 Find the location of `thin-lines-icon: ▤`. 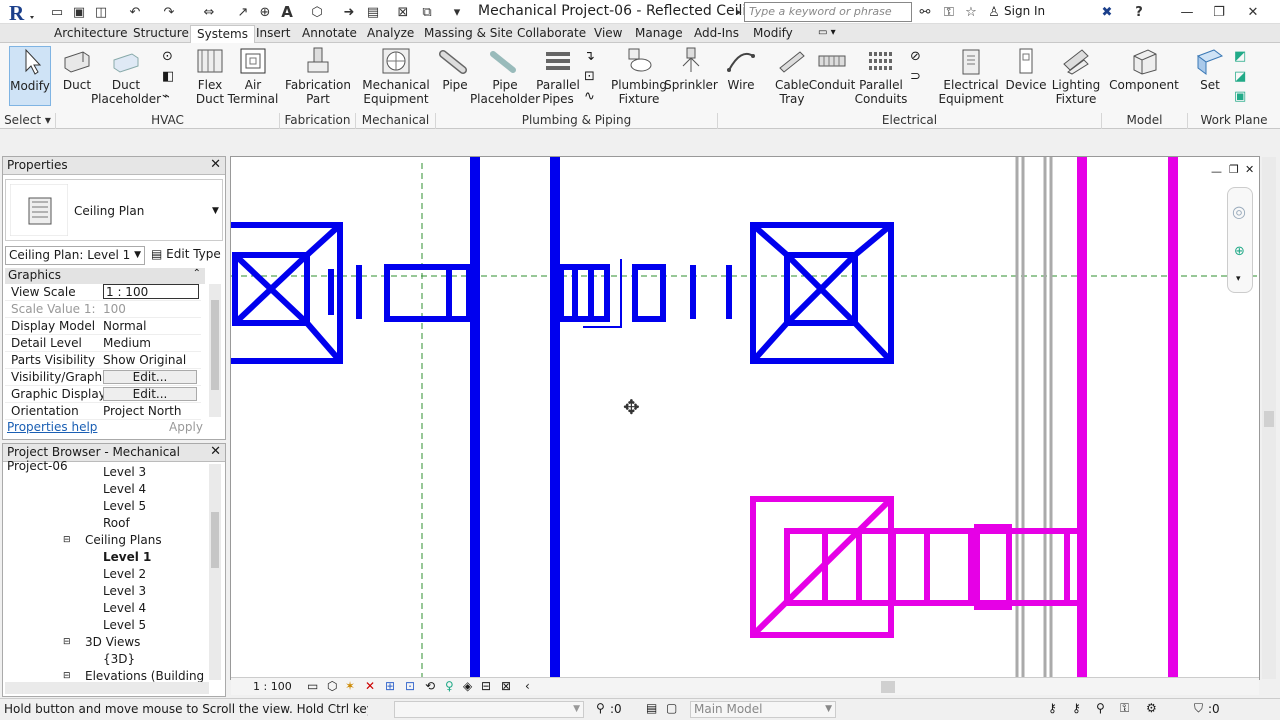

thin-lines-icon: ▤ is located at coordinates (373, 12).